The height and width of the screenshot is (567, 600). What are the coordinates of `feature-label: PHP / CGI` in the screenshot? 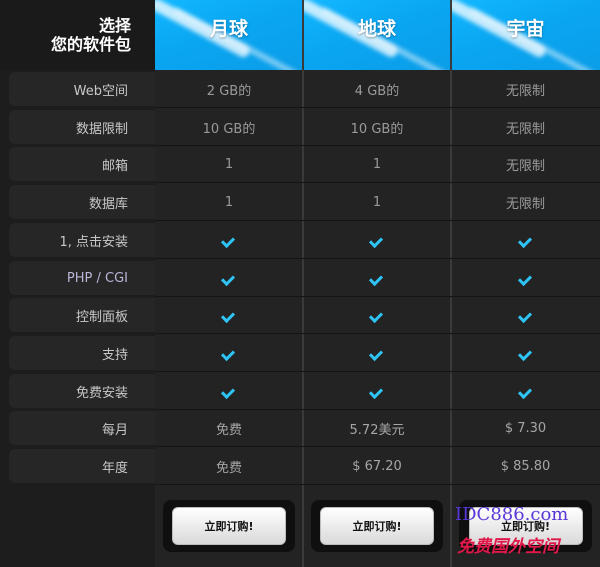 It's located at (82, 278).